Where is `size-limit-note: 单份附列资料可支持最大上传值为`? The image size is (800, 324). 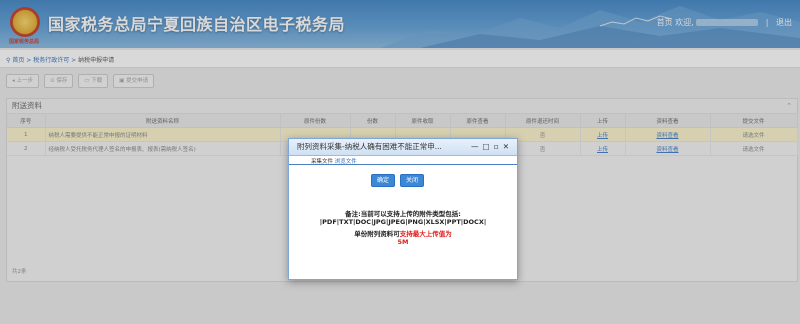
size-limit-note: 单份附列资料可支持最大上传值为 is located at coordinates (403, 233).